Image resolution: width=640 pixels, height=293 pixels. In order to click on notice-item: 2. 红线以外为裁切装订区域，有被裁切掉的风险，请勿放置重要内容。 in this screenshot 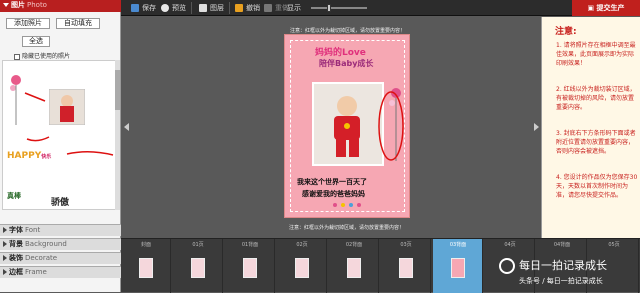, I will do `click(596, 98)`.